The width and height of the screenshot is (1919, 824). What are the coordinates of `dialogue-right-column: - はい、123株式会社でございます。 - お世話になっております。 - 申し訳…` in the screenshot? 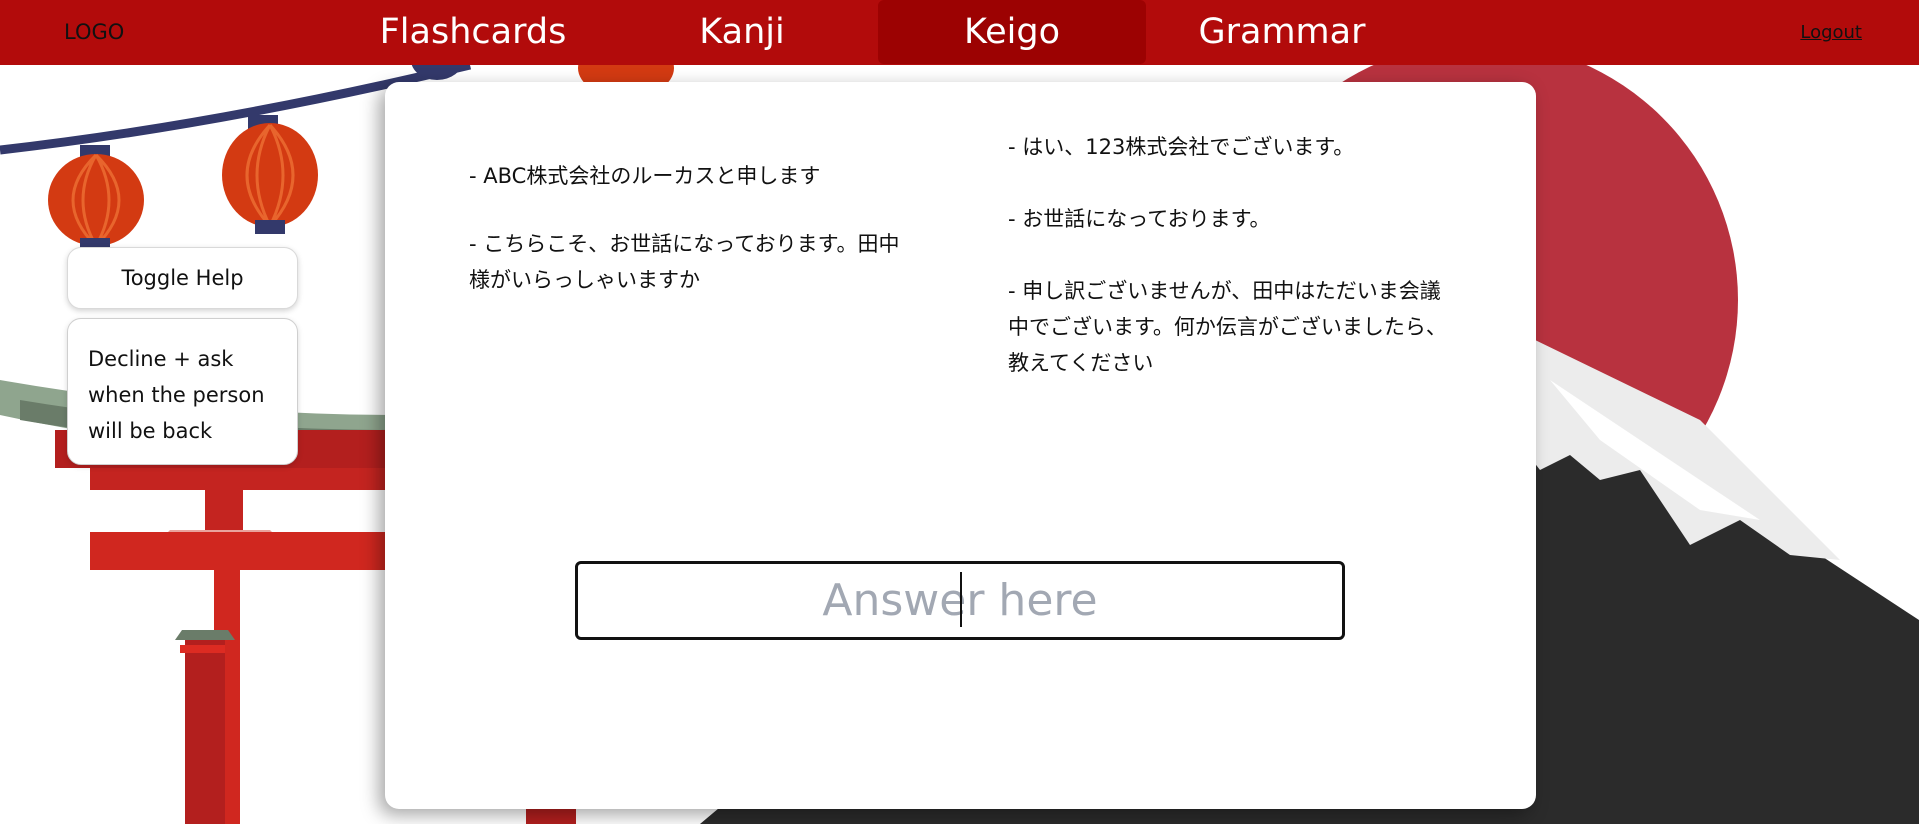 It's located at (1228, 273).